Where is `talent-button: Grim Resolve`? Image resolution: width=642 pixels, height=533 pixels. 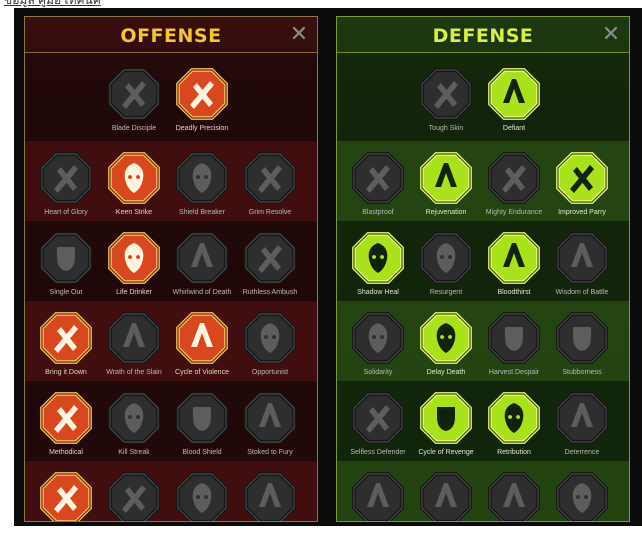 talent-button: Grim Resolve is located at coordinates (270, 187).